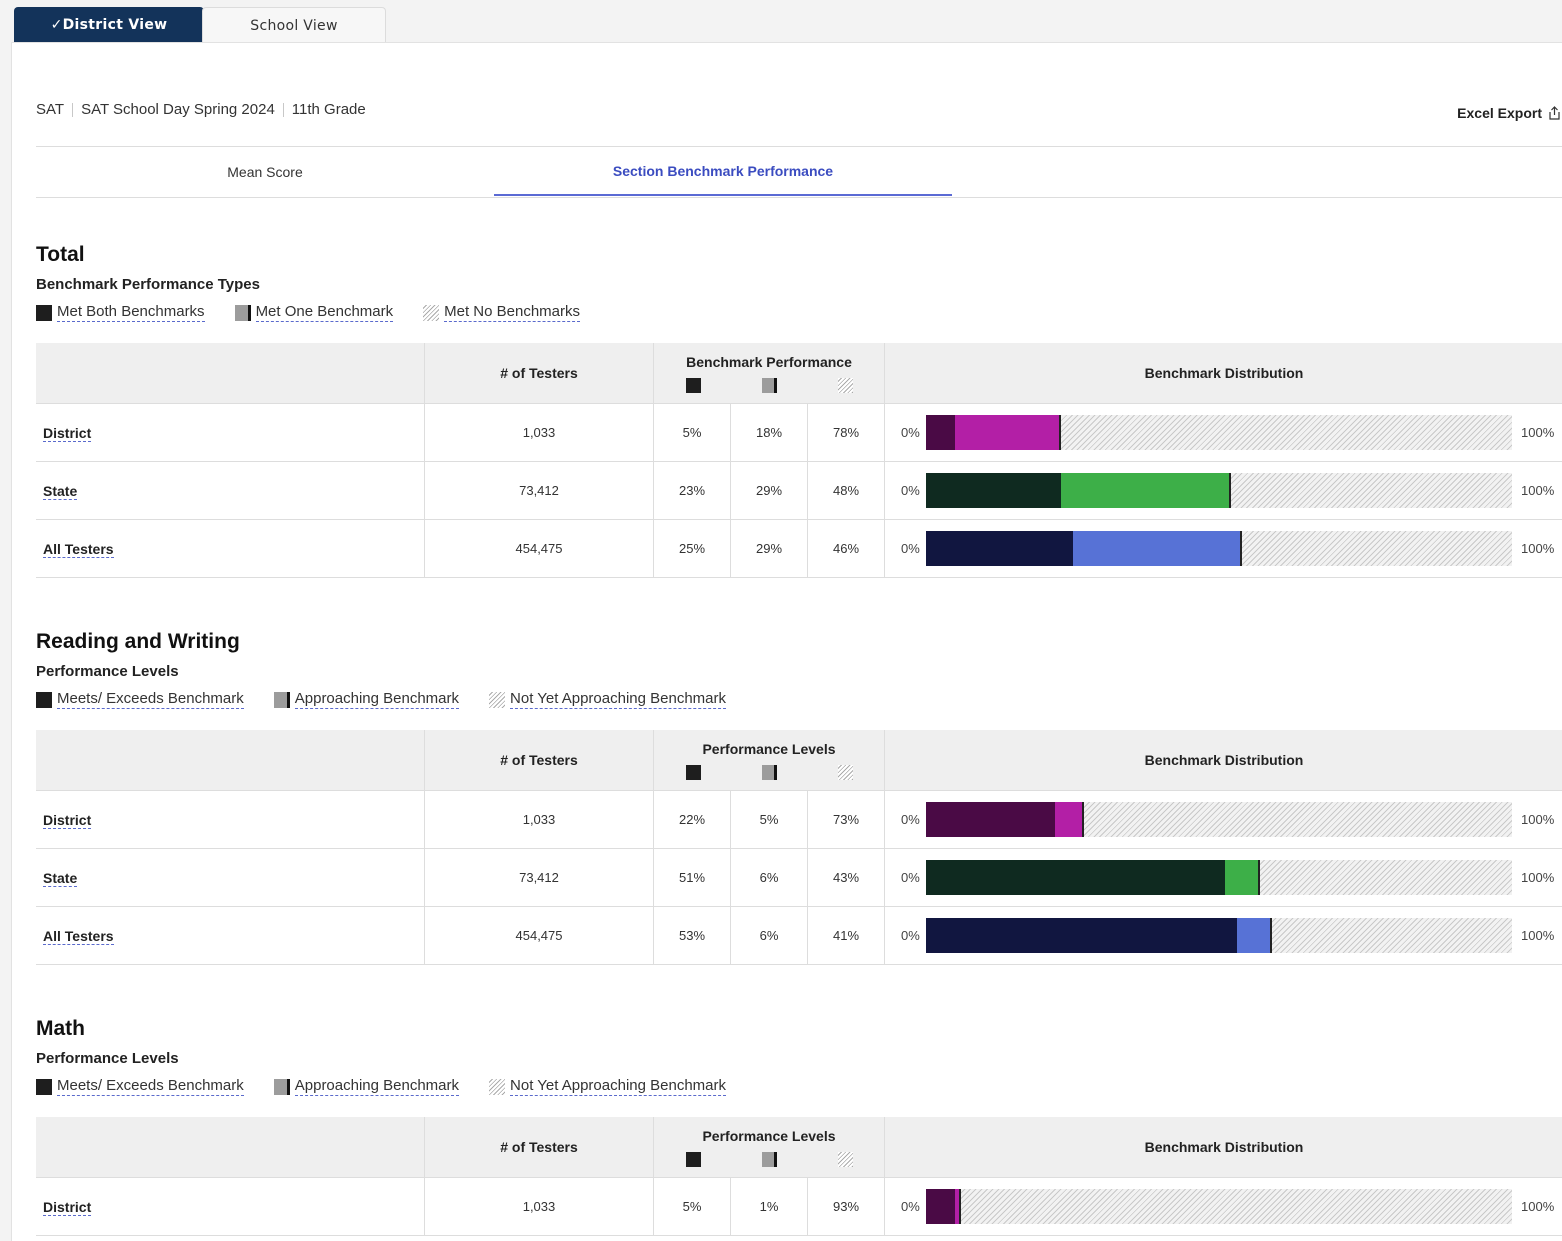  Describe the element at coordinates (846, 549) in the screenshot. I see `pct-met-none: 46%` at that location.